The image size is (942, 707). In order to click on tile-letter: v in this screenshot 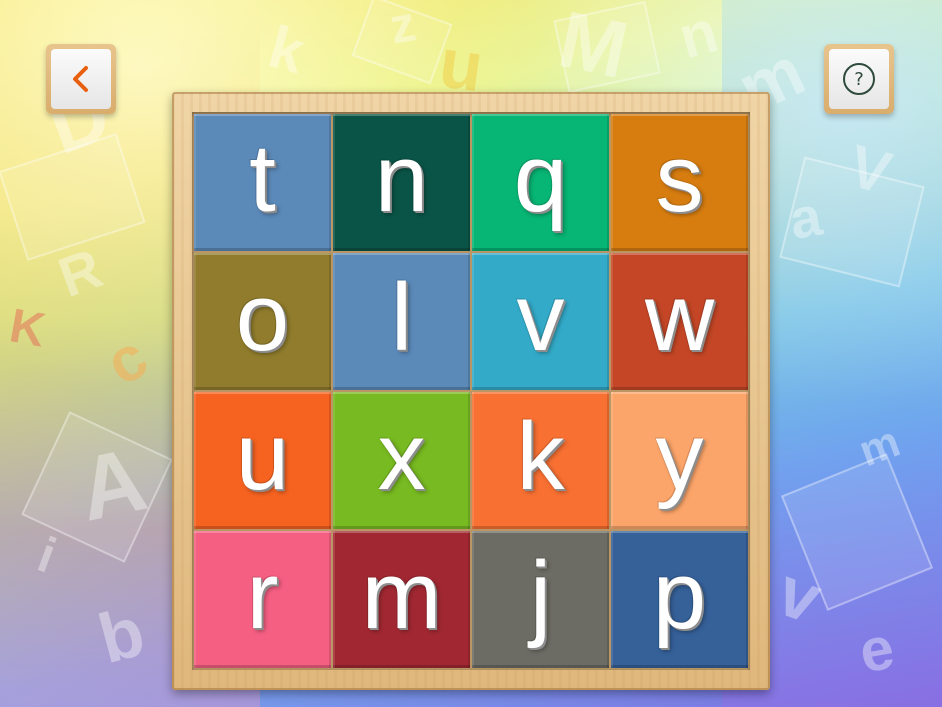, I will do `click(540, 317)`.